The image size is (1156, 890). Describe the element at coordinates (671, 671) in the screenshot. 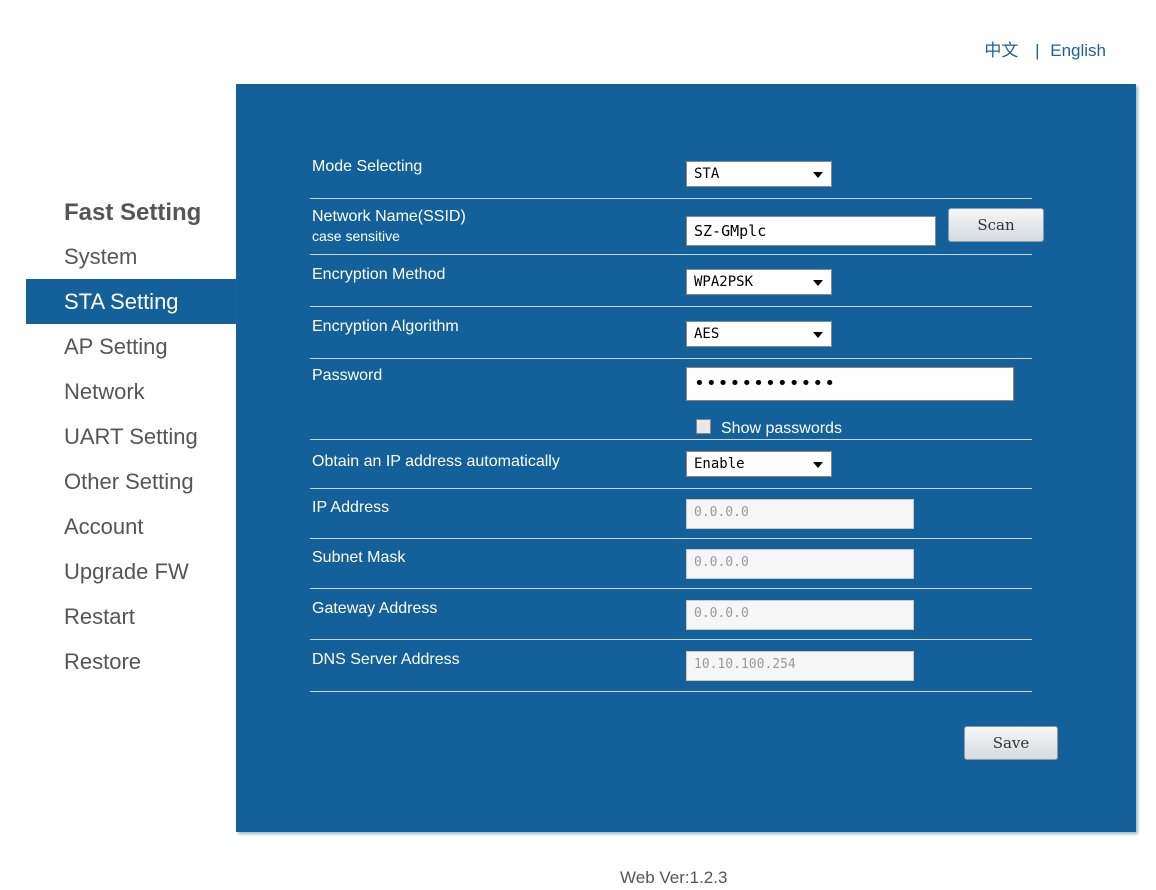

I see `dns-row: DNS Server Address 10.10.100.254` at that location.